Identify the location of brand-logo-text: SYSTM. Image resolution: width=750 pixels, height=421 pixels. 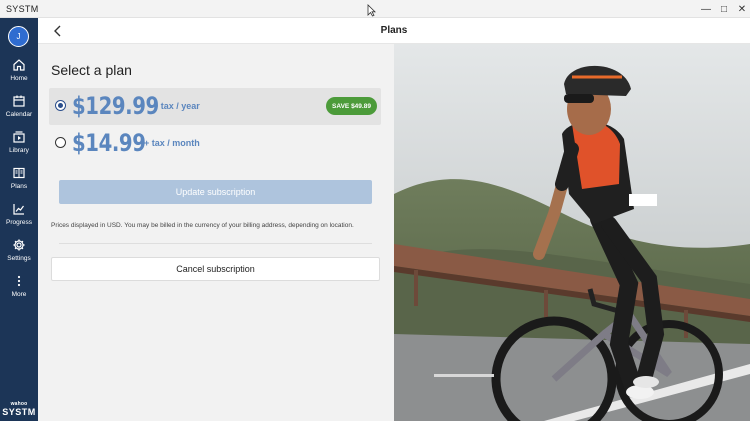
(19, 412).